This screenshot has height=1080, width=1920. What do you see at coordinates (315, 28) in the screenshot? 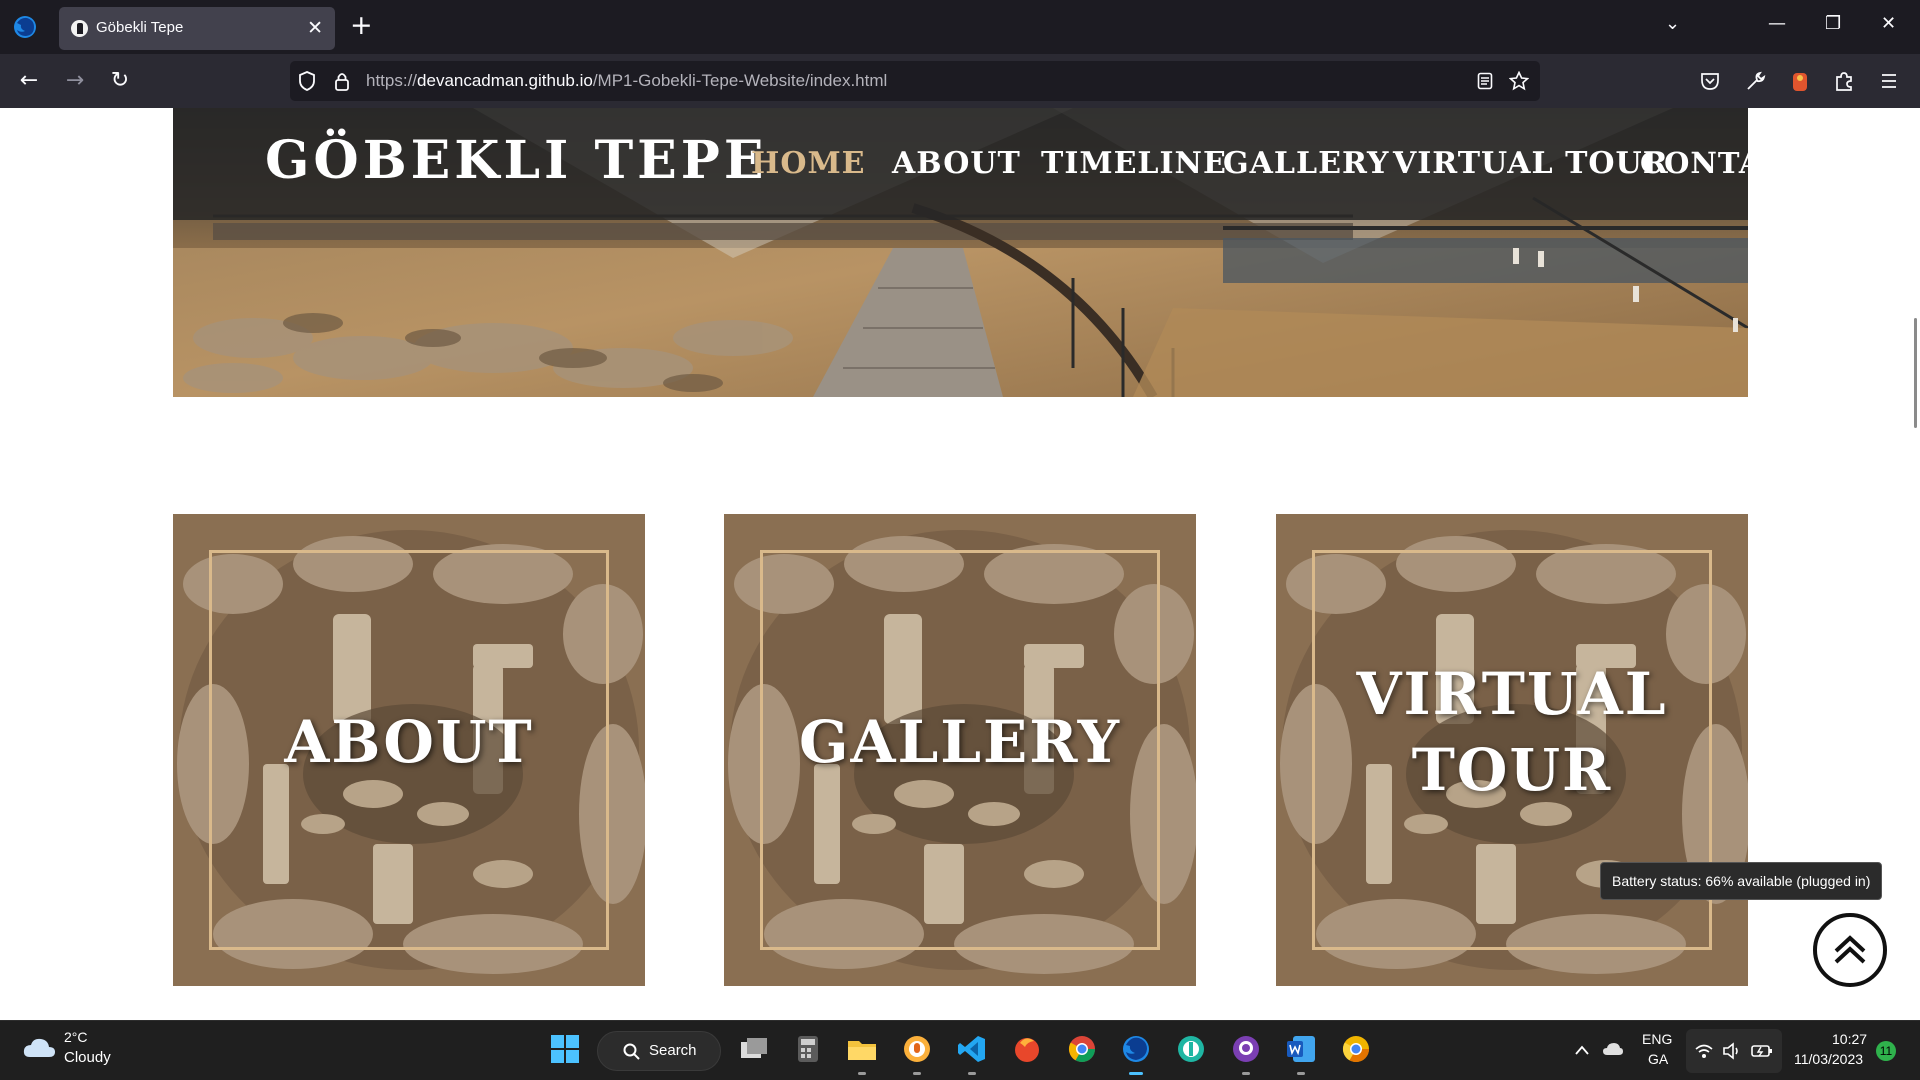
I see `tab-close-icon: ✕` at bounding box center [315, 28].